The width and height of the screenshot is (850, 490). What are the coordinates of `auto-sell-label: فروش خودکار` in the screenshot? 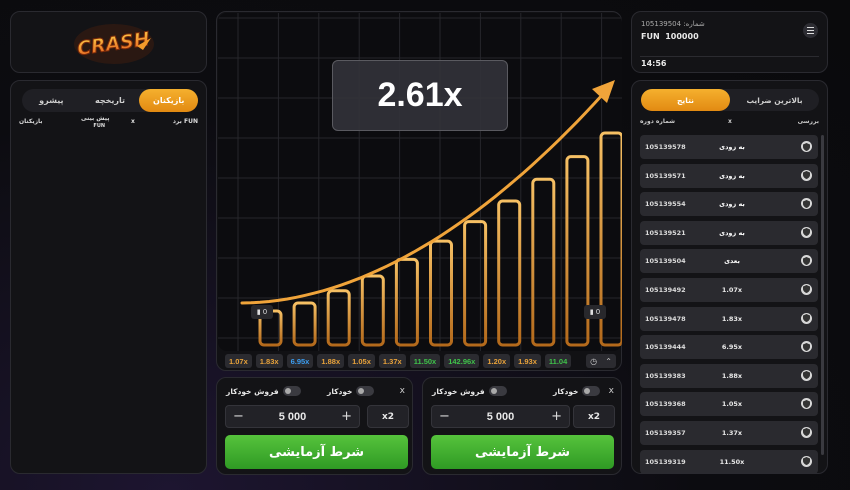 It's located at (252, 391).